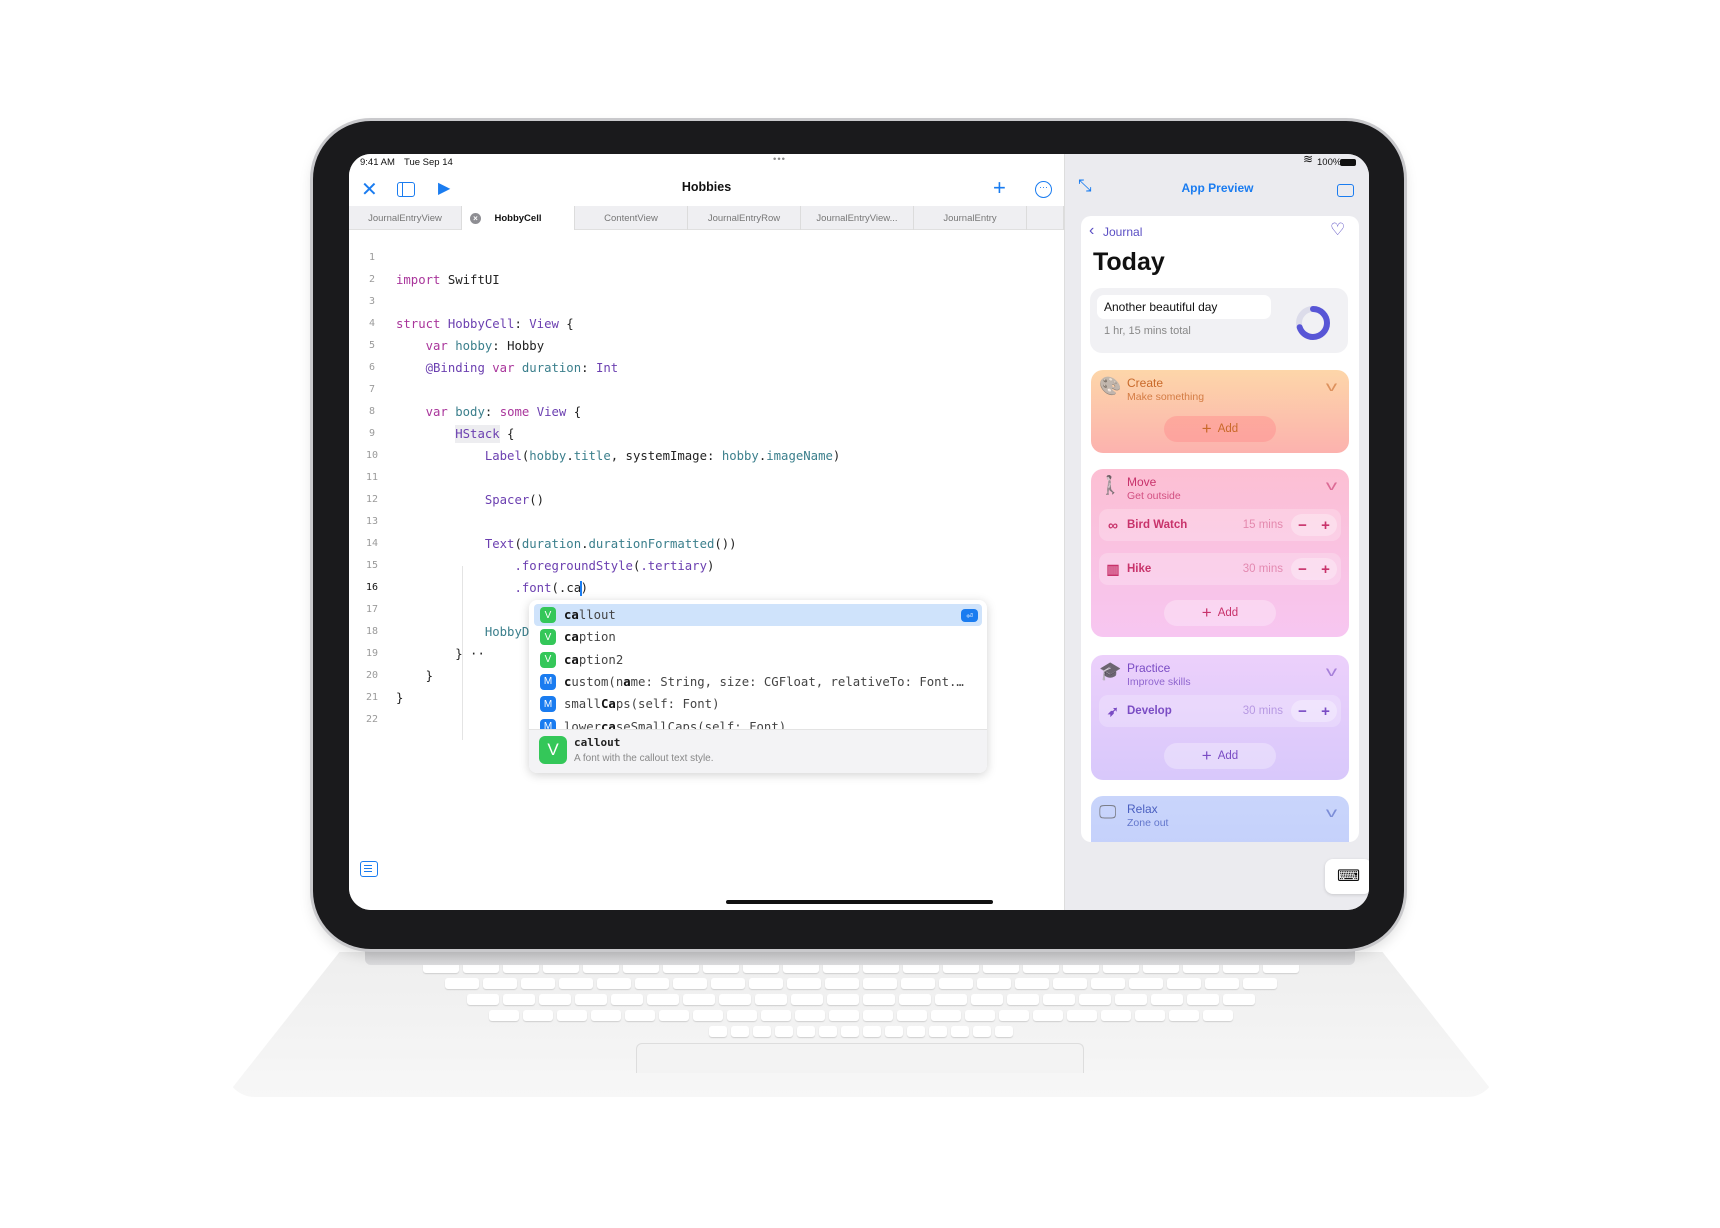 The width and height of the screenshot is (1720, 1228). Describe the element at coordinates (1043, 189) in the screenshot. I see `more-icon: ···` at that location.